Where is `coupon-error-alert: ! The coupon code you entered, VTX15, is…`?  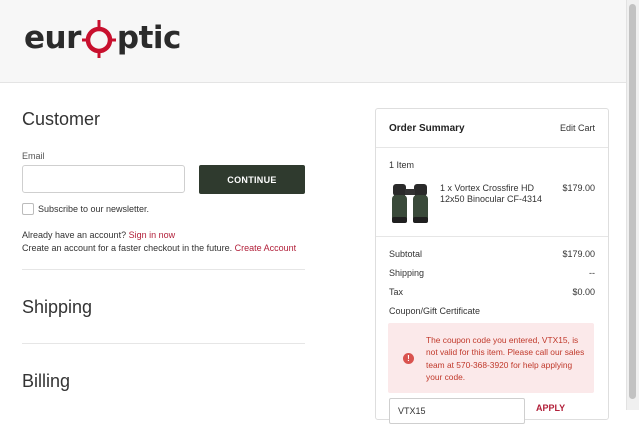
coupon-error-alert: ! The coupon code you entered, VTX15, is… is located at coordinates (491, 358).